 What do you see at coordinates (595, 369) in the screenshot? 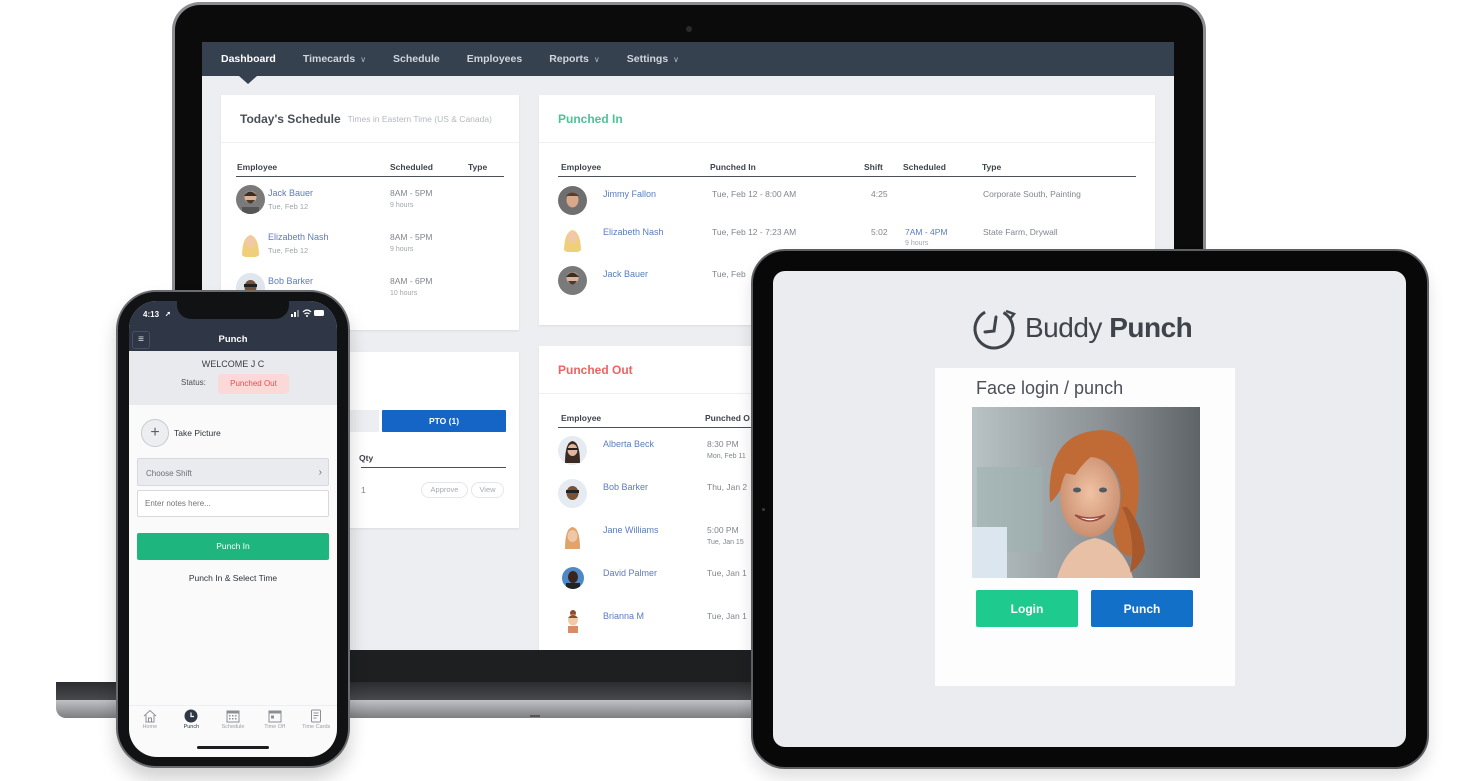
I see `card-title: Punched Out` at bounding box center [595, 369].